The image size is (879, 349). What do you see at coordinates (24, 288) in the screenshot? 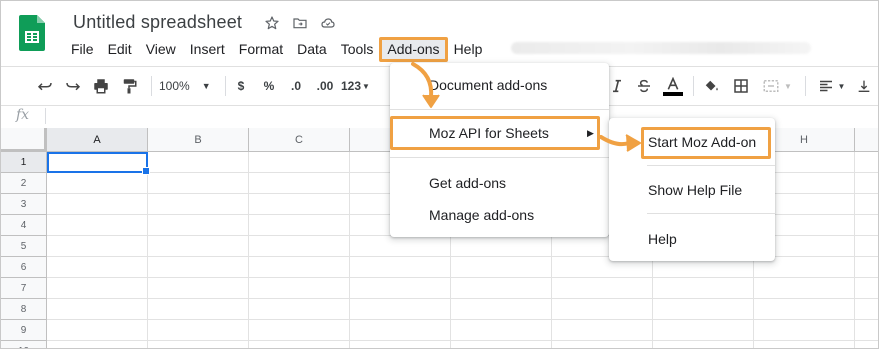
I see `row-header: 7` at bounding box center [24, 288].